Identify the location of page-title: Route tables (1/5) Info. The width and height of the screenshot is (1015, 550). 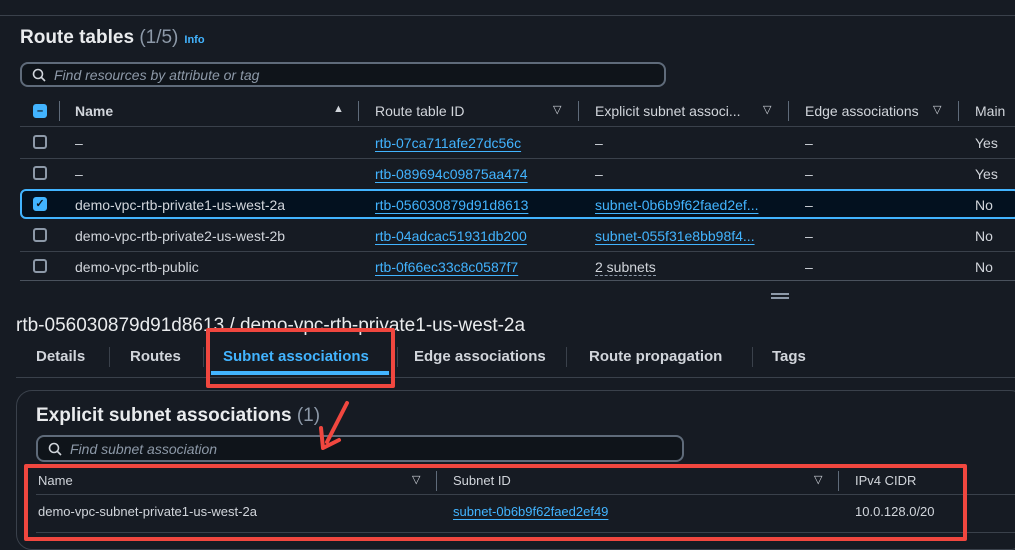
(112, 38).